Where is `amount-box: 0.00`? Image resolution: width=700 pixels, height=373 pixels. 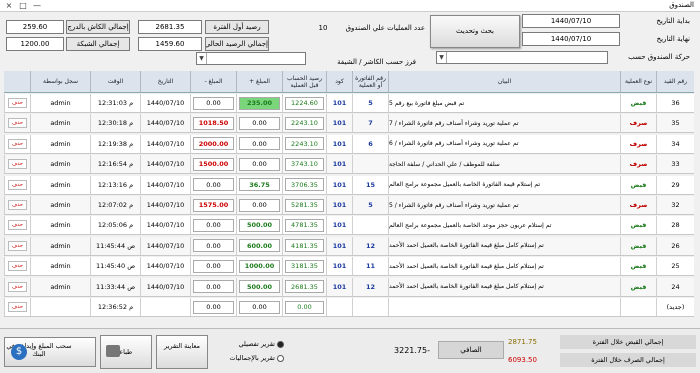 amount-box: 0.00 is located at coordinates (259, 205).